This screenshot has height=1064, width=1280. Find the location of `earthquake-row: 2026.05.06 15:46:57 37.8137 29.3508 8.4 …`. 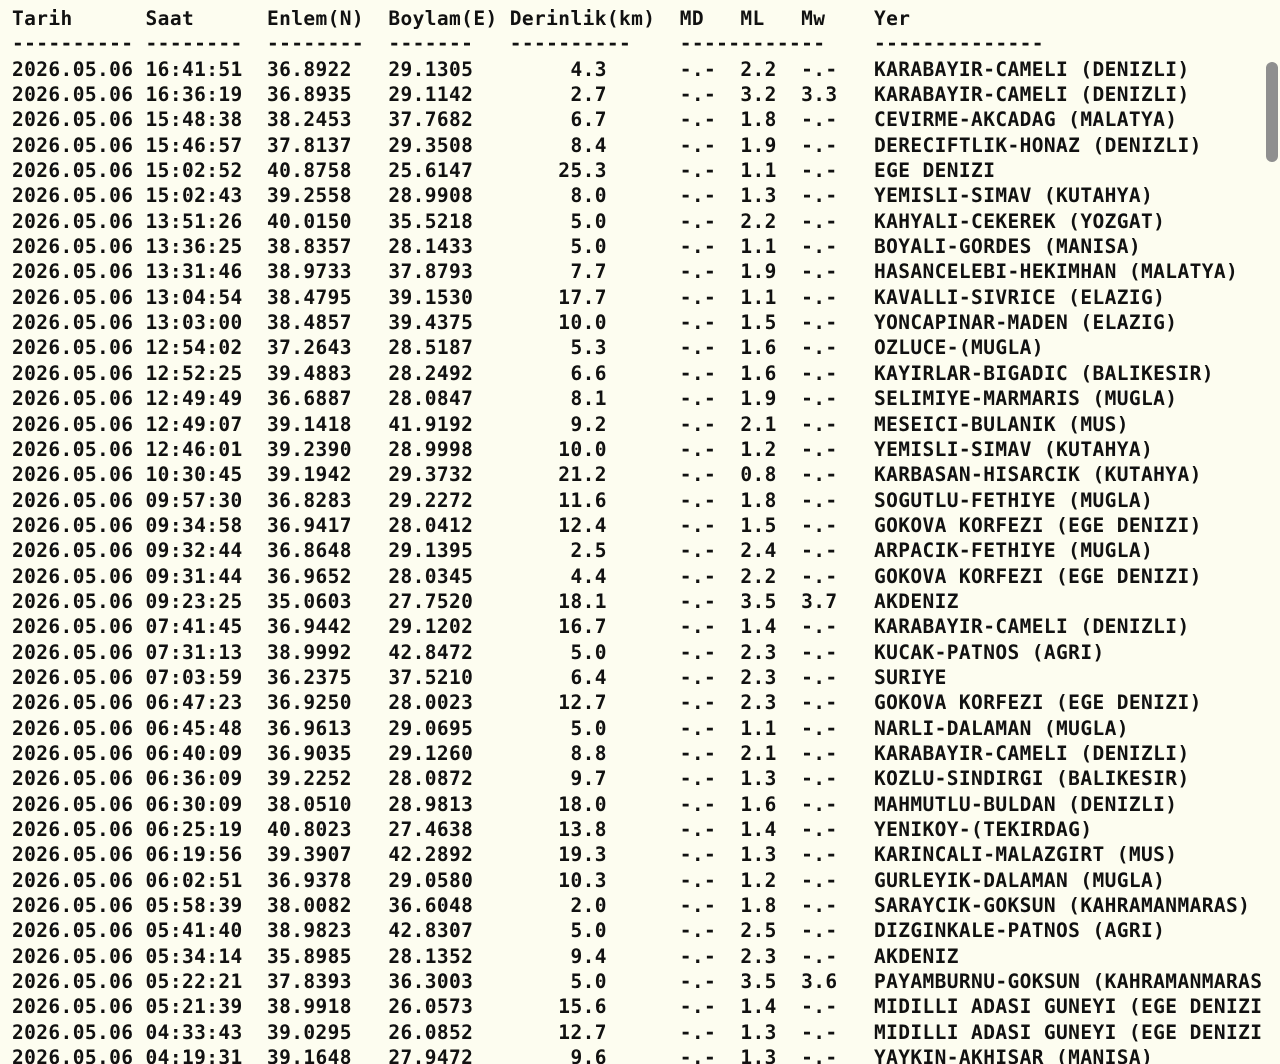

earthquake-row: 2026.05.06 15:46:57 37.8137 29.3508 8.4 … is located at coordinates (607, 145).